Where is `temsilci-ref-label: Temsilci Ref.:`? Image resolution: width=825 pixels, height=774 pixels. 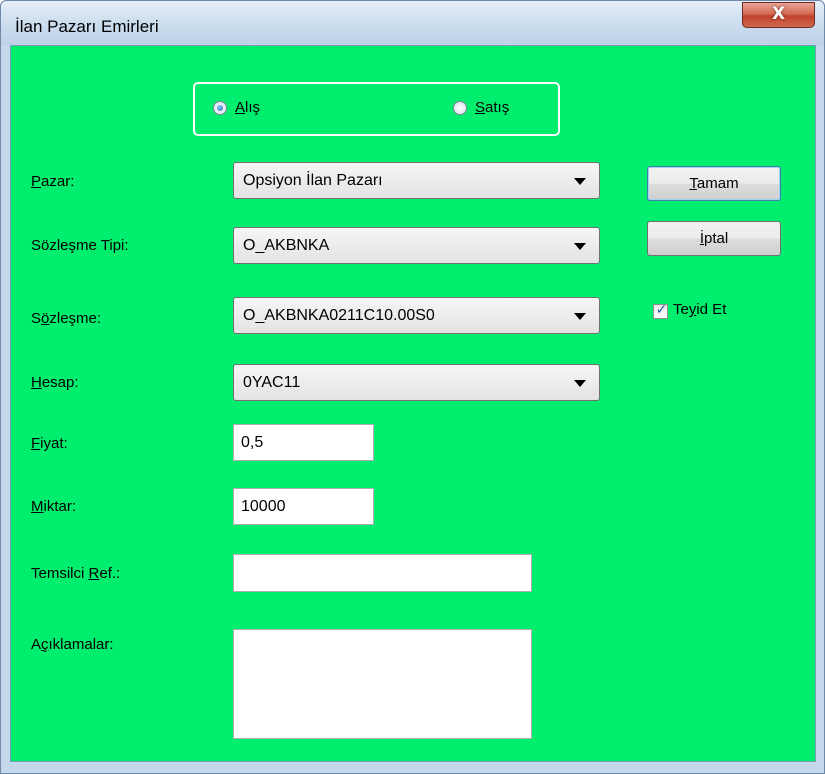 temsilci-ref-label: Temsilci Ref.: is located at coordinates (76, 573).